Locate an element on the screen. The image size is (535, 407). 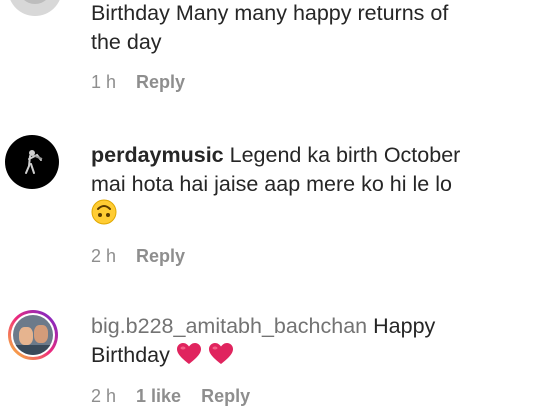
comment-body: Legend ka birth October is located at coordinates (345, 155).